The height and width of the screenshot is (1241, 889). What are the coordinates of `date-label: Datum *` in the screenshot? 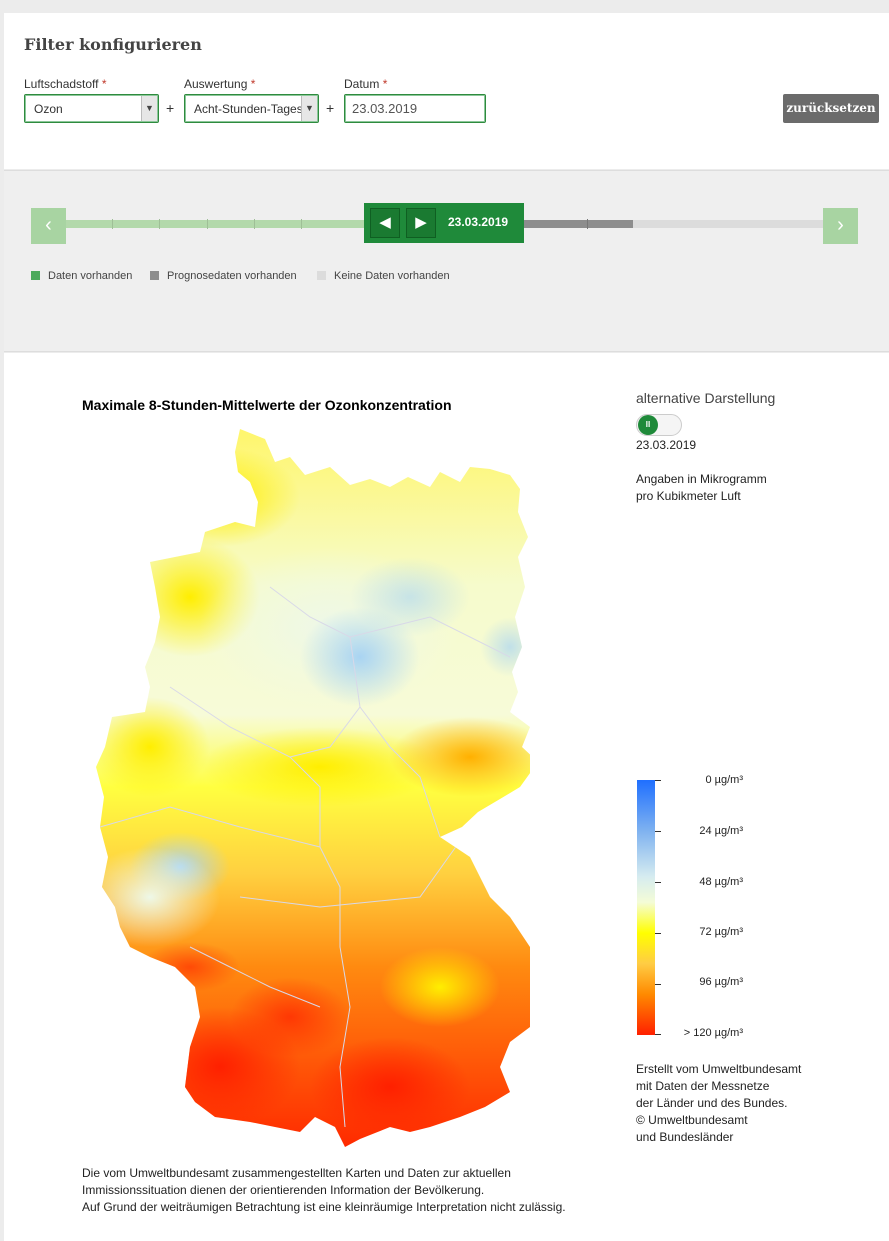 It's located at (366, 84).